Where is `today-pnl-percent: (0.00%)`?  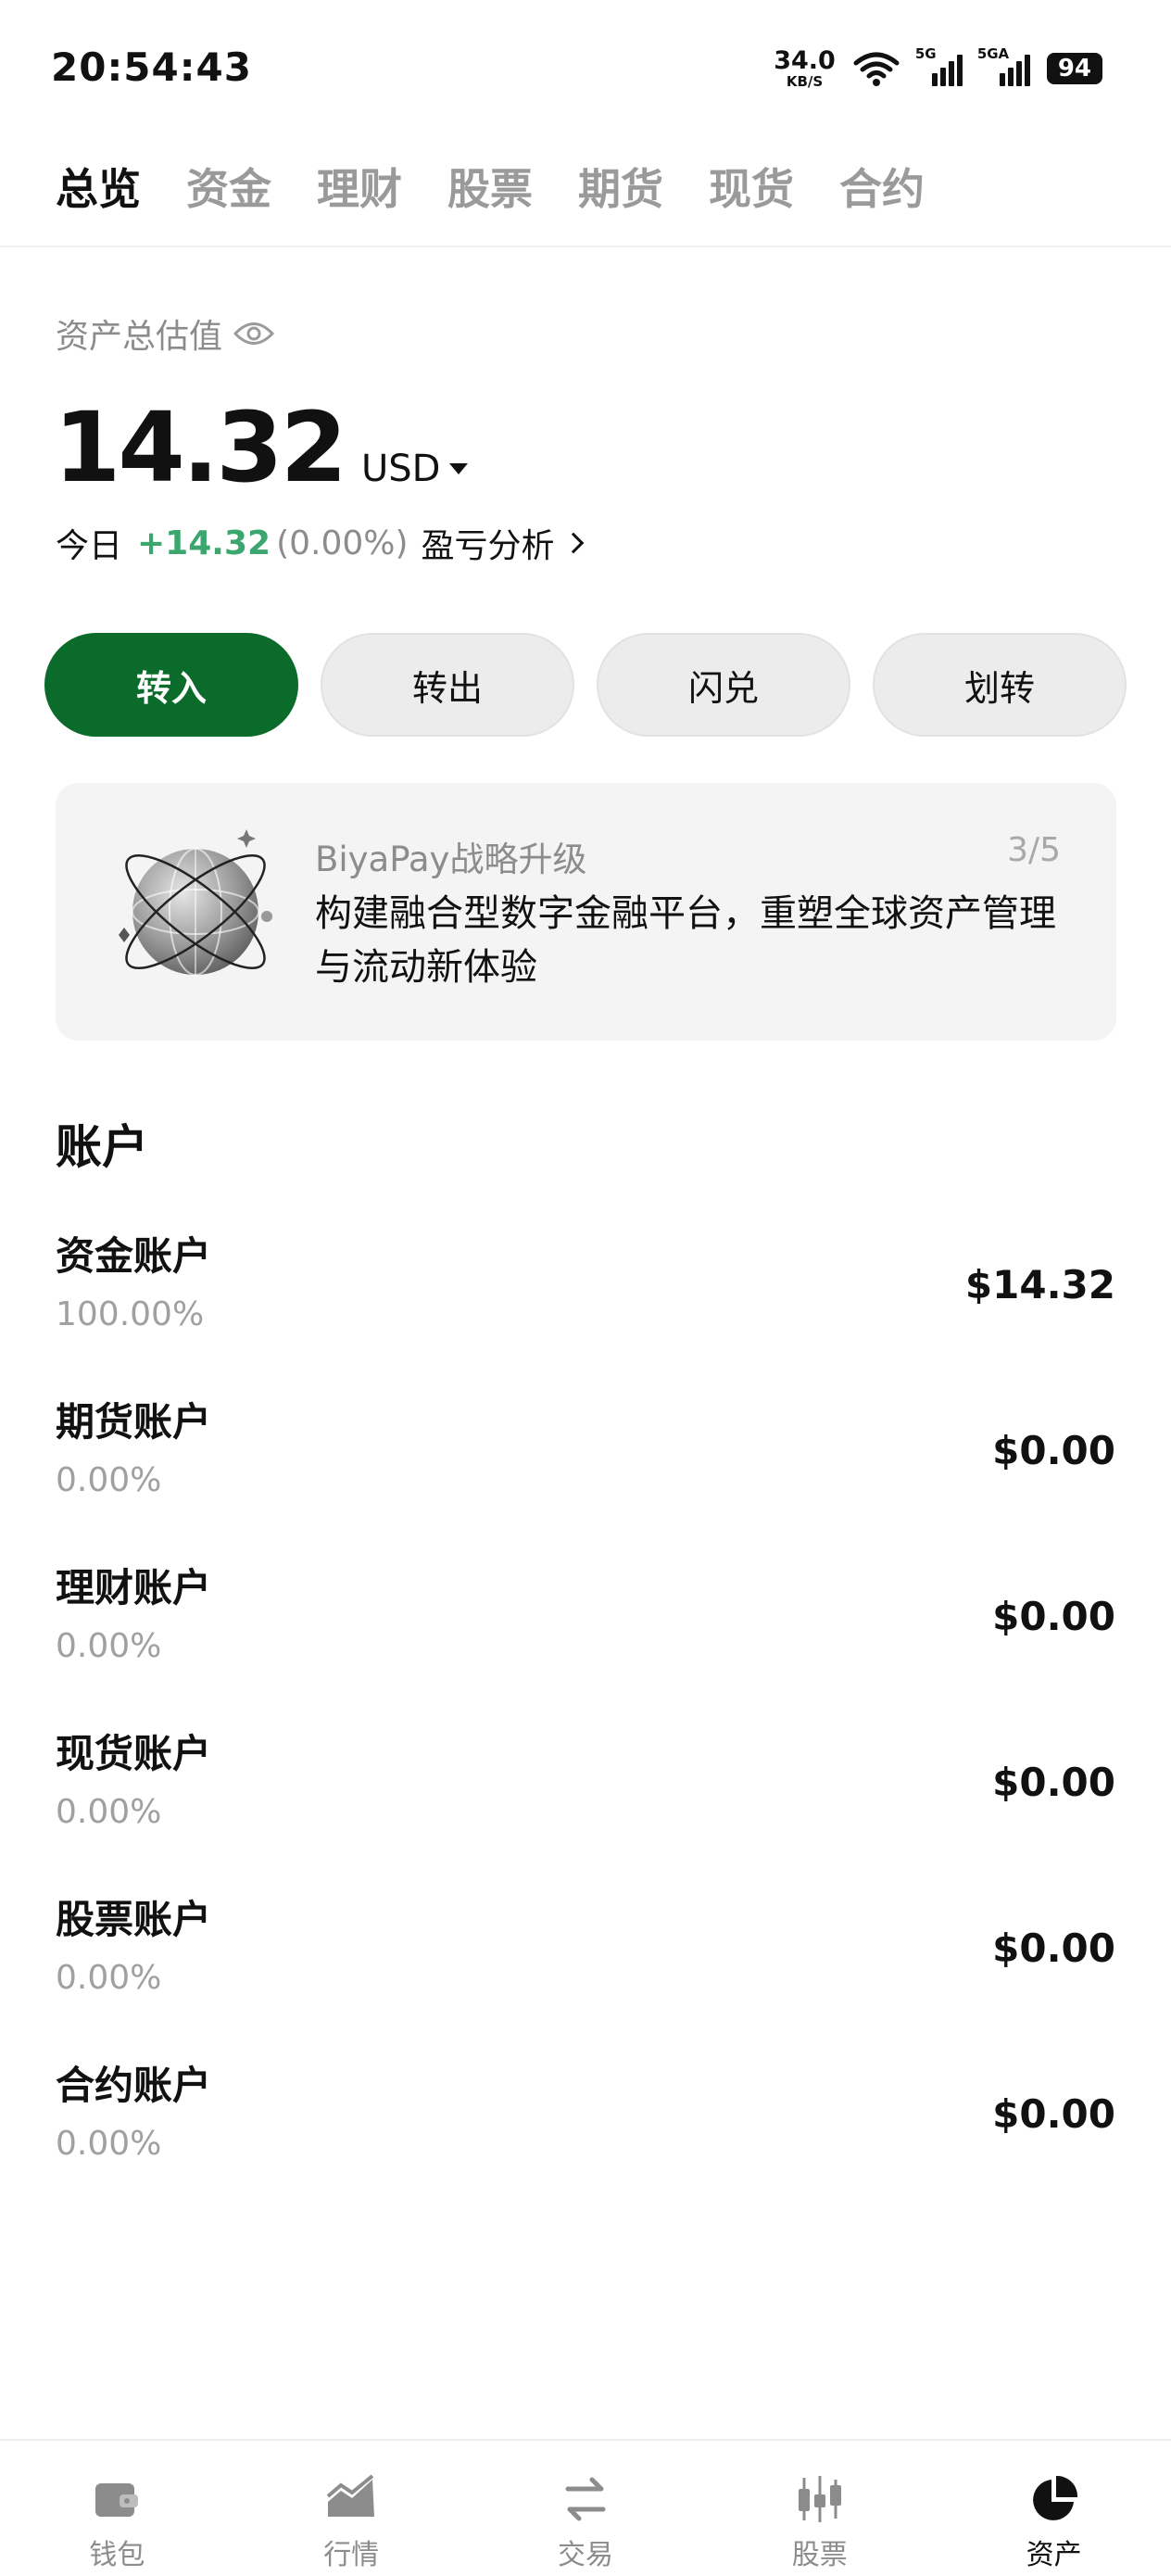 today-pnl-percent: (0.00%) is located at coordinates (343, 543).